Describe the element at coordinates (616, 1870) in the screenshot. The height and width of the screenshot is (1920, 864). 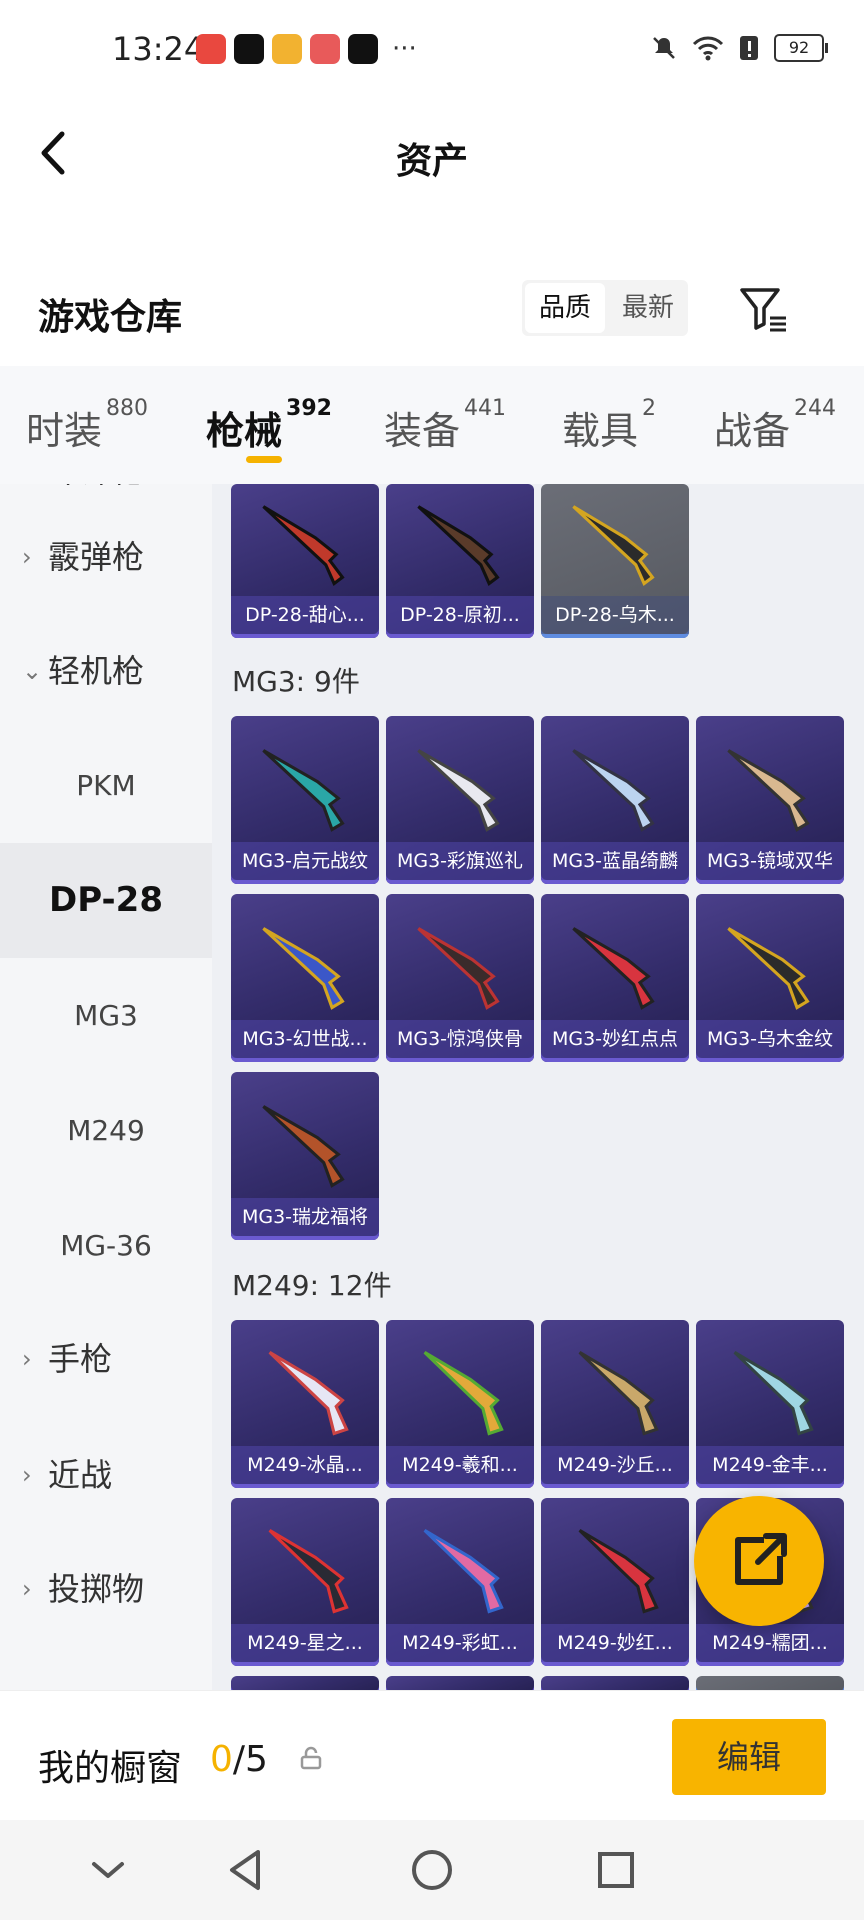
I see `nav-recents-icon` at that location.